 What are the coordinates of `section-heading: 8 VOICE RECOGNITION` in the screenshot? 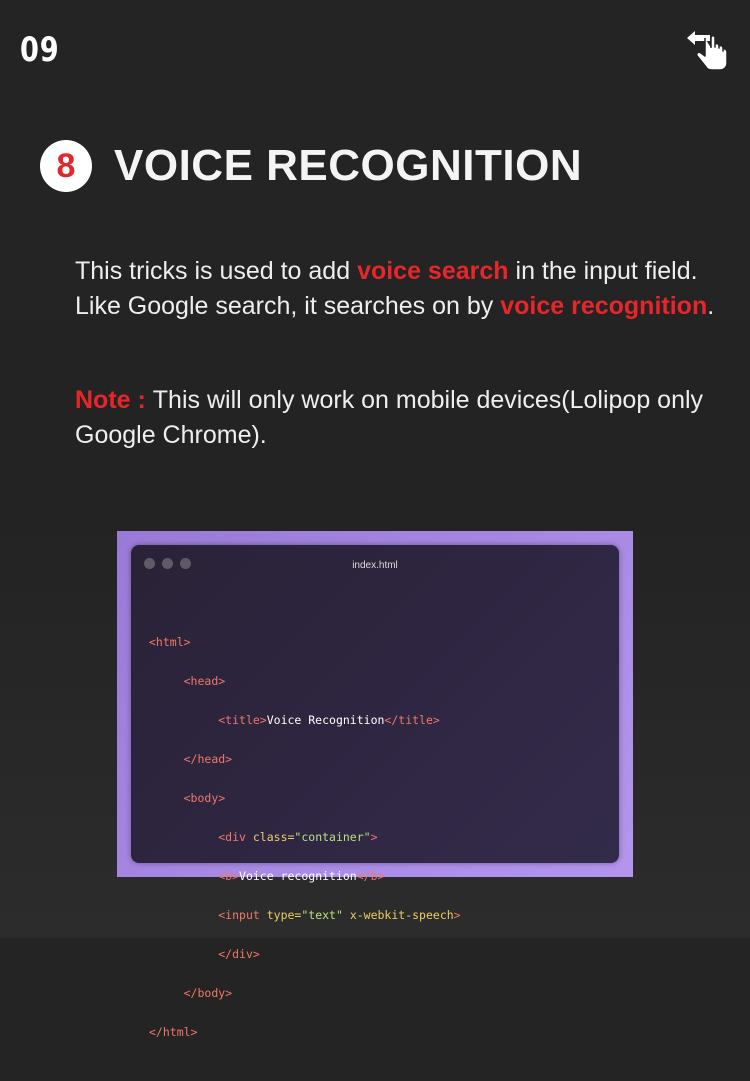 It's located at (311, 166).